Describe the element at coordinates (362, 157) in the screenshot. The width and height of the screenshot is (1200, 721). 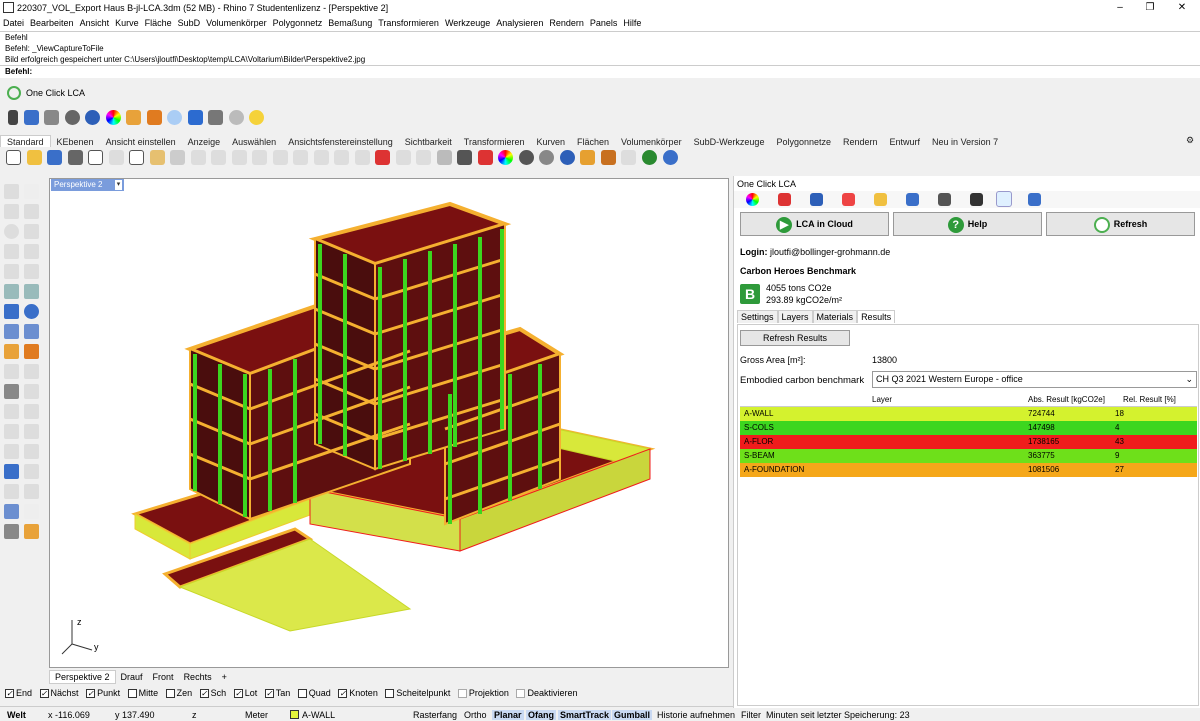
I see `cplane-icon` at that location.